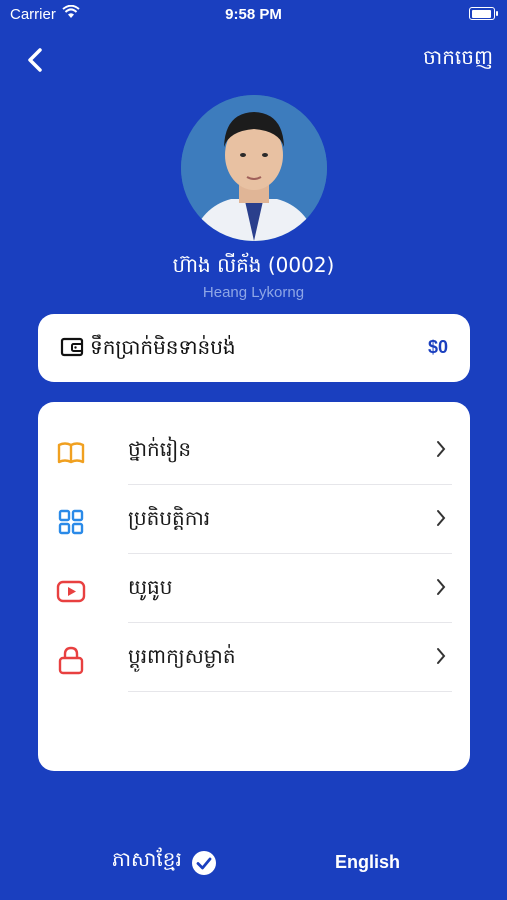 The width and height of the screenshot is (507, 900). Describe the element at coordinates (71, 591) in the screenshot. I see `youtube-icon` at that location.